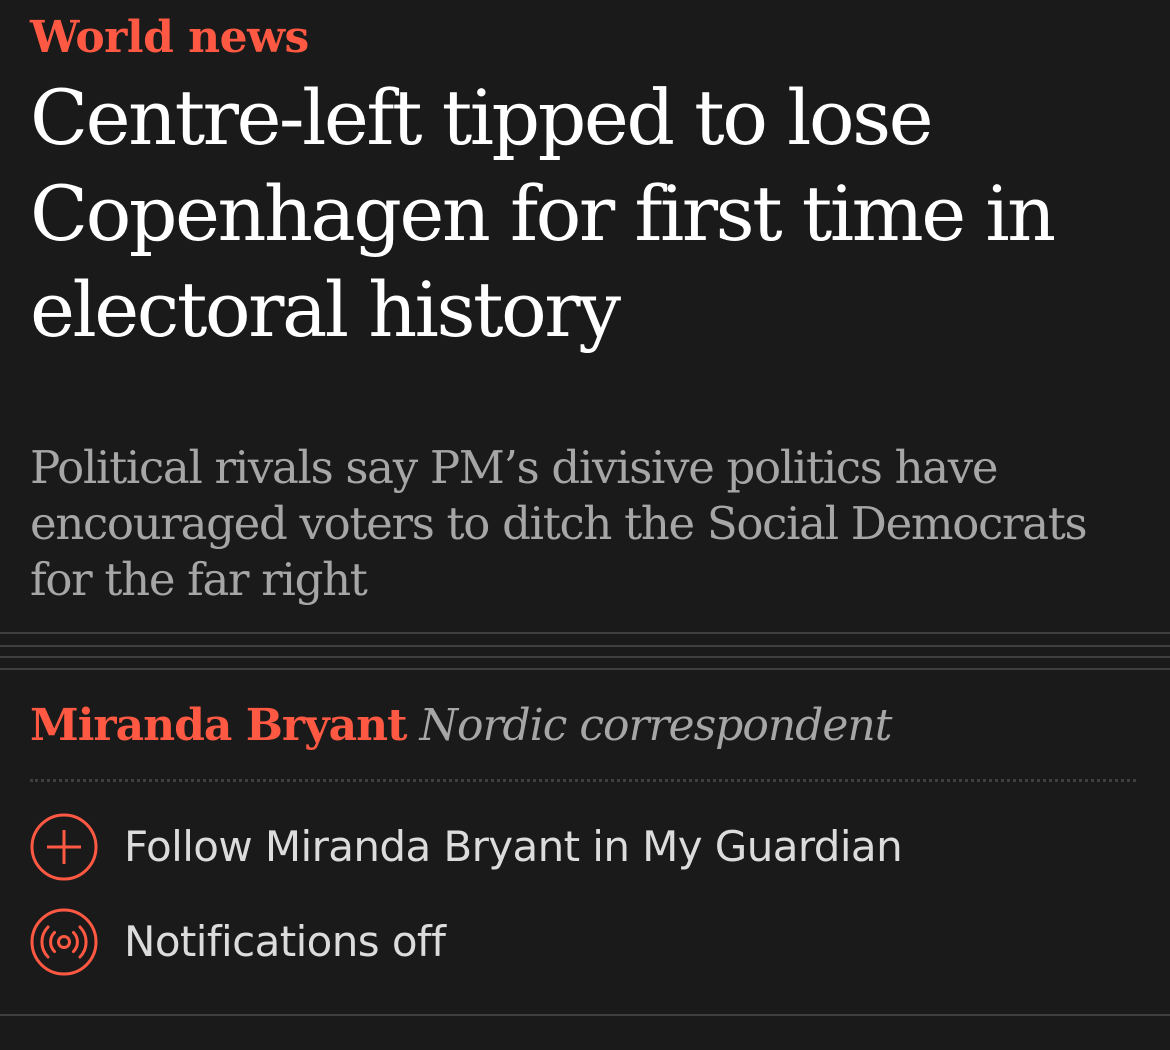 This screenshot has height=1050, width=1170. What do you see at coordinates (583, 780) in the screenshot?
I see `dotted-divider` at bounding box center [583, 780].